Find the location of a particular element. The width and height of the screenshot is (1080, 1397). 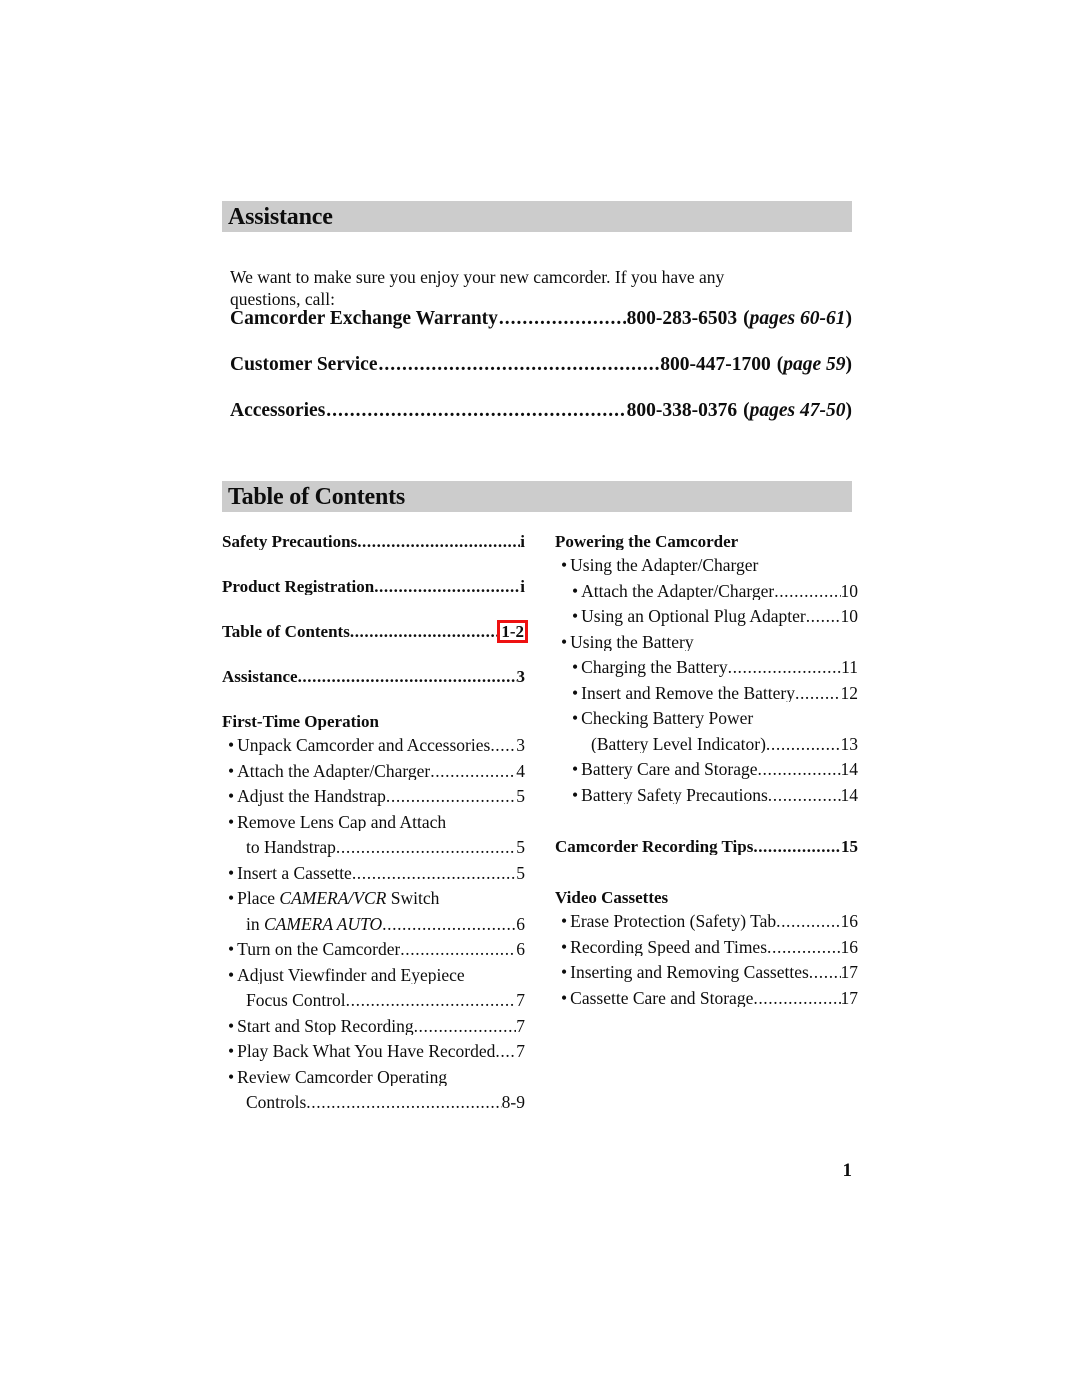

toc-entry-label: First-Time Operation is located at coordinates (300, 721).